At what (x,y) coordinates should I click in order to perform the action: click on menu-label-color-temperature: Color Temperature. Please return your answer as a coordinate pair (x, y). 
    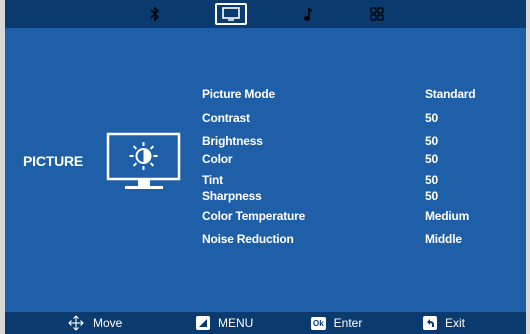
    Looking at the image, I should click on (254, 216).